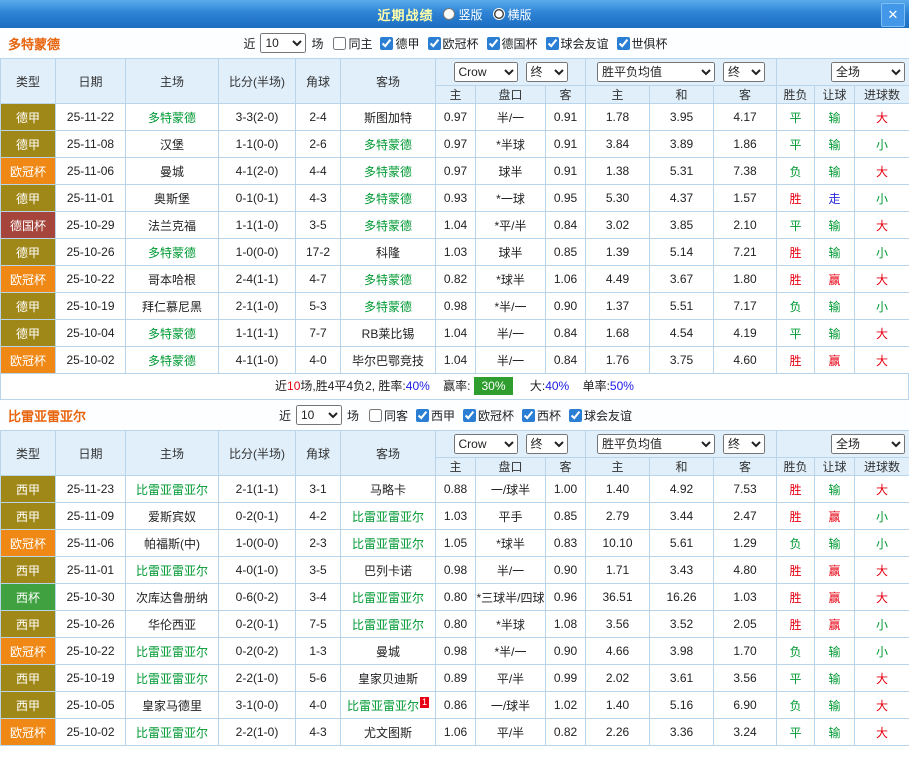 The height and width of the screenshot is (757, 909). Describe the element at coordinates (496, 415) in the screenshot. I see `checkbox-label: 欧冠杯` at that location.